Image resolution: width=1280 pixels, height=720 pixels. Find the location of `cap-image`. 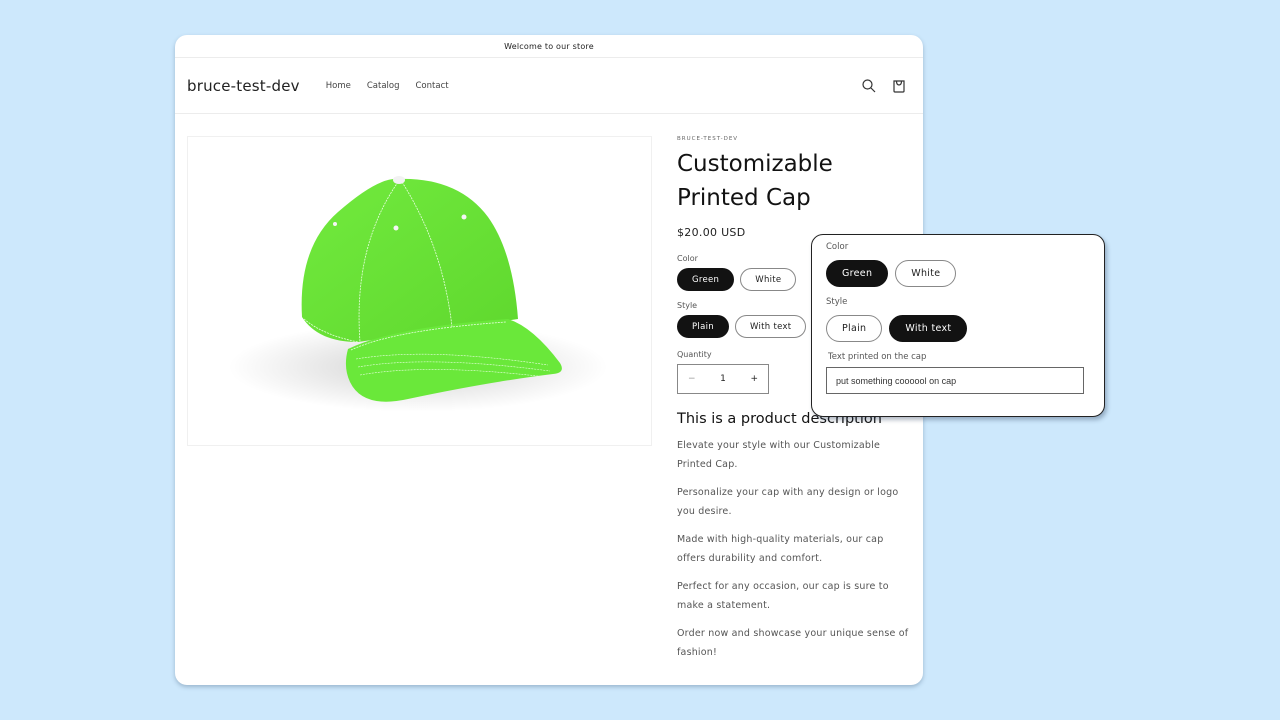

cap-image is located at coordinates (418, 294).